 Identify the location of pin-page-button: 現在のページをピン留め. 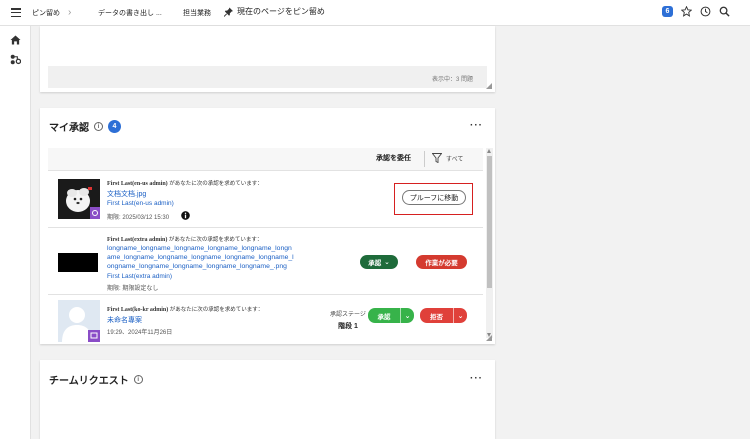
(274, 11).